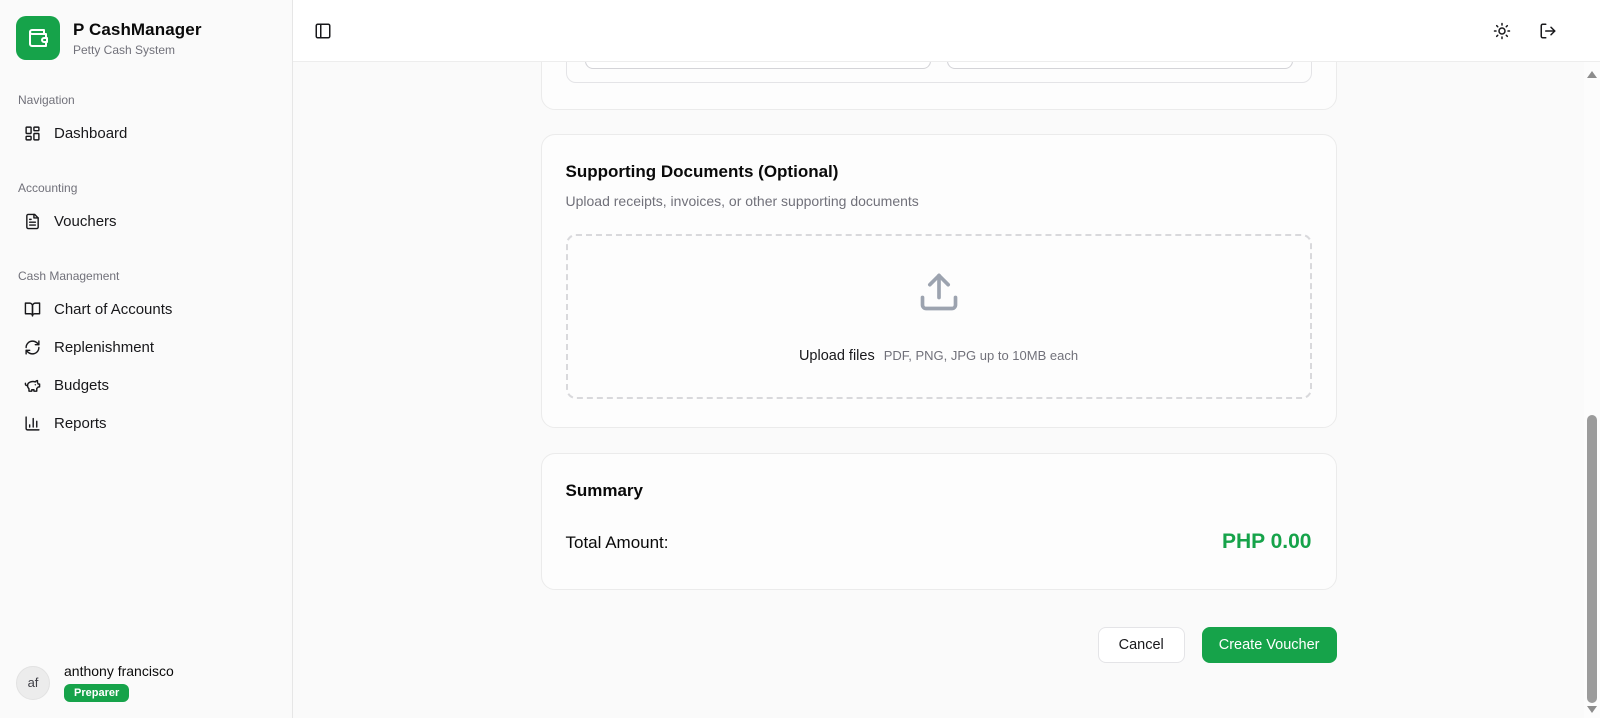 Image resolution: width=1600 pixels, height=718 pixels. Describe the element at coordinates (32, 221) in the screenshot. I see `file-text-icon` at that location.